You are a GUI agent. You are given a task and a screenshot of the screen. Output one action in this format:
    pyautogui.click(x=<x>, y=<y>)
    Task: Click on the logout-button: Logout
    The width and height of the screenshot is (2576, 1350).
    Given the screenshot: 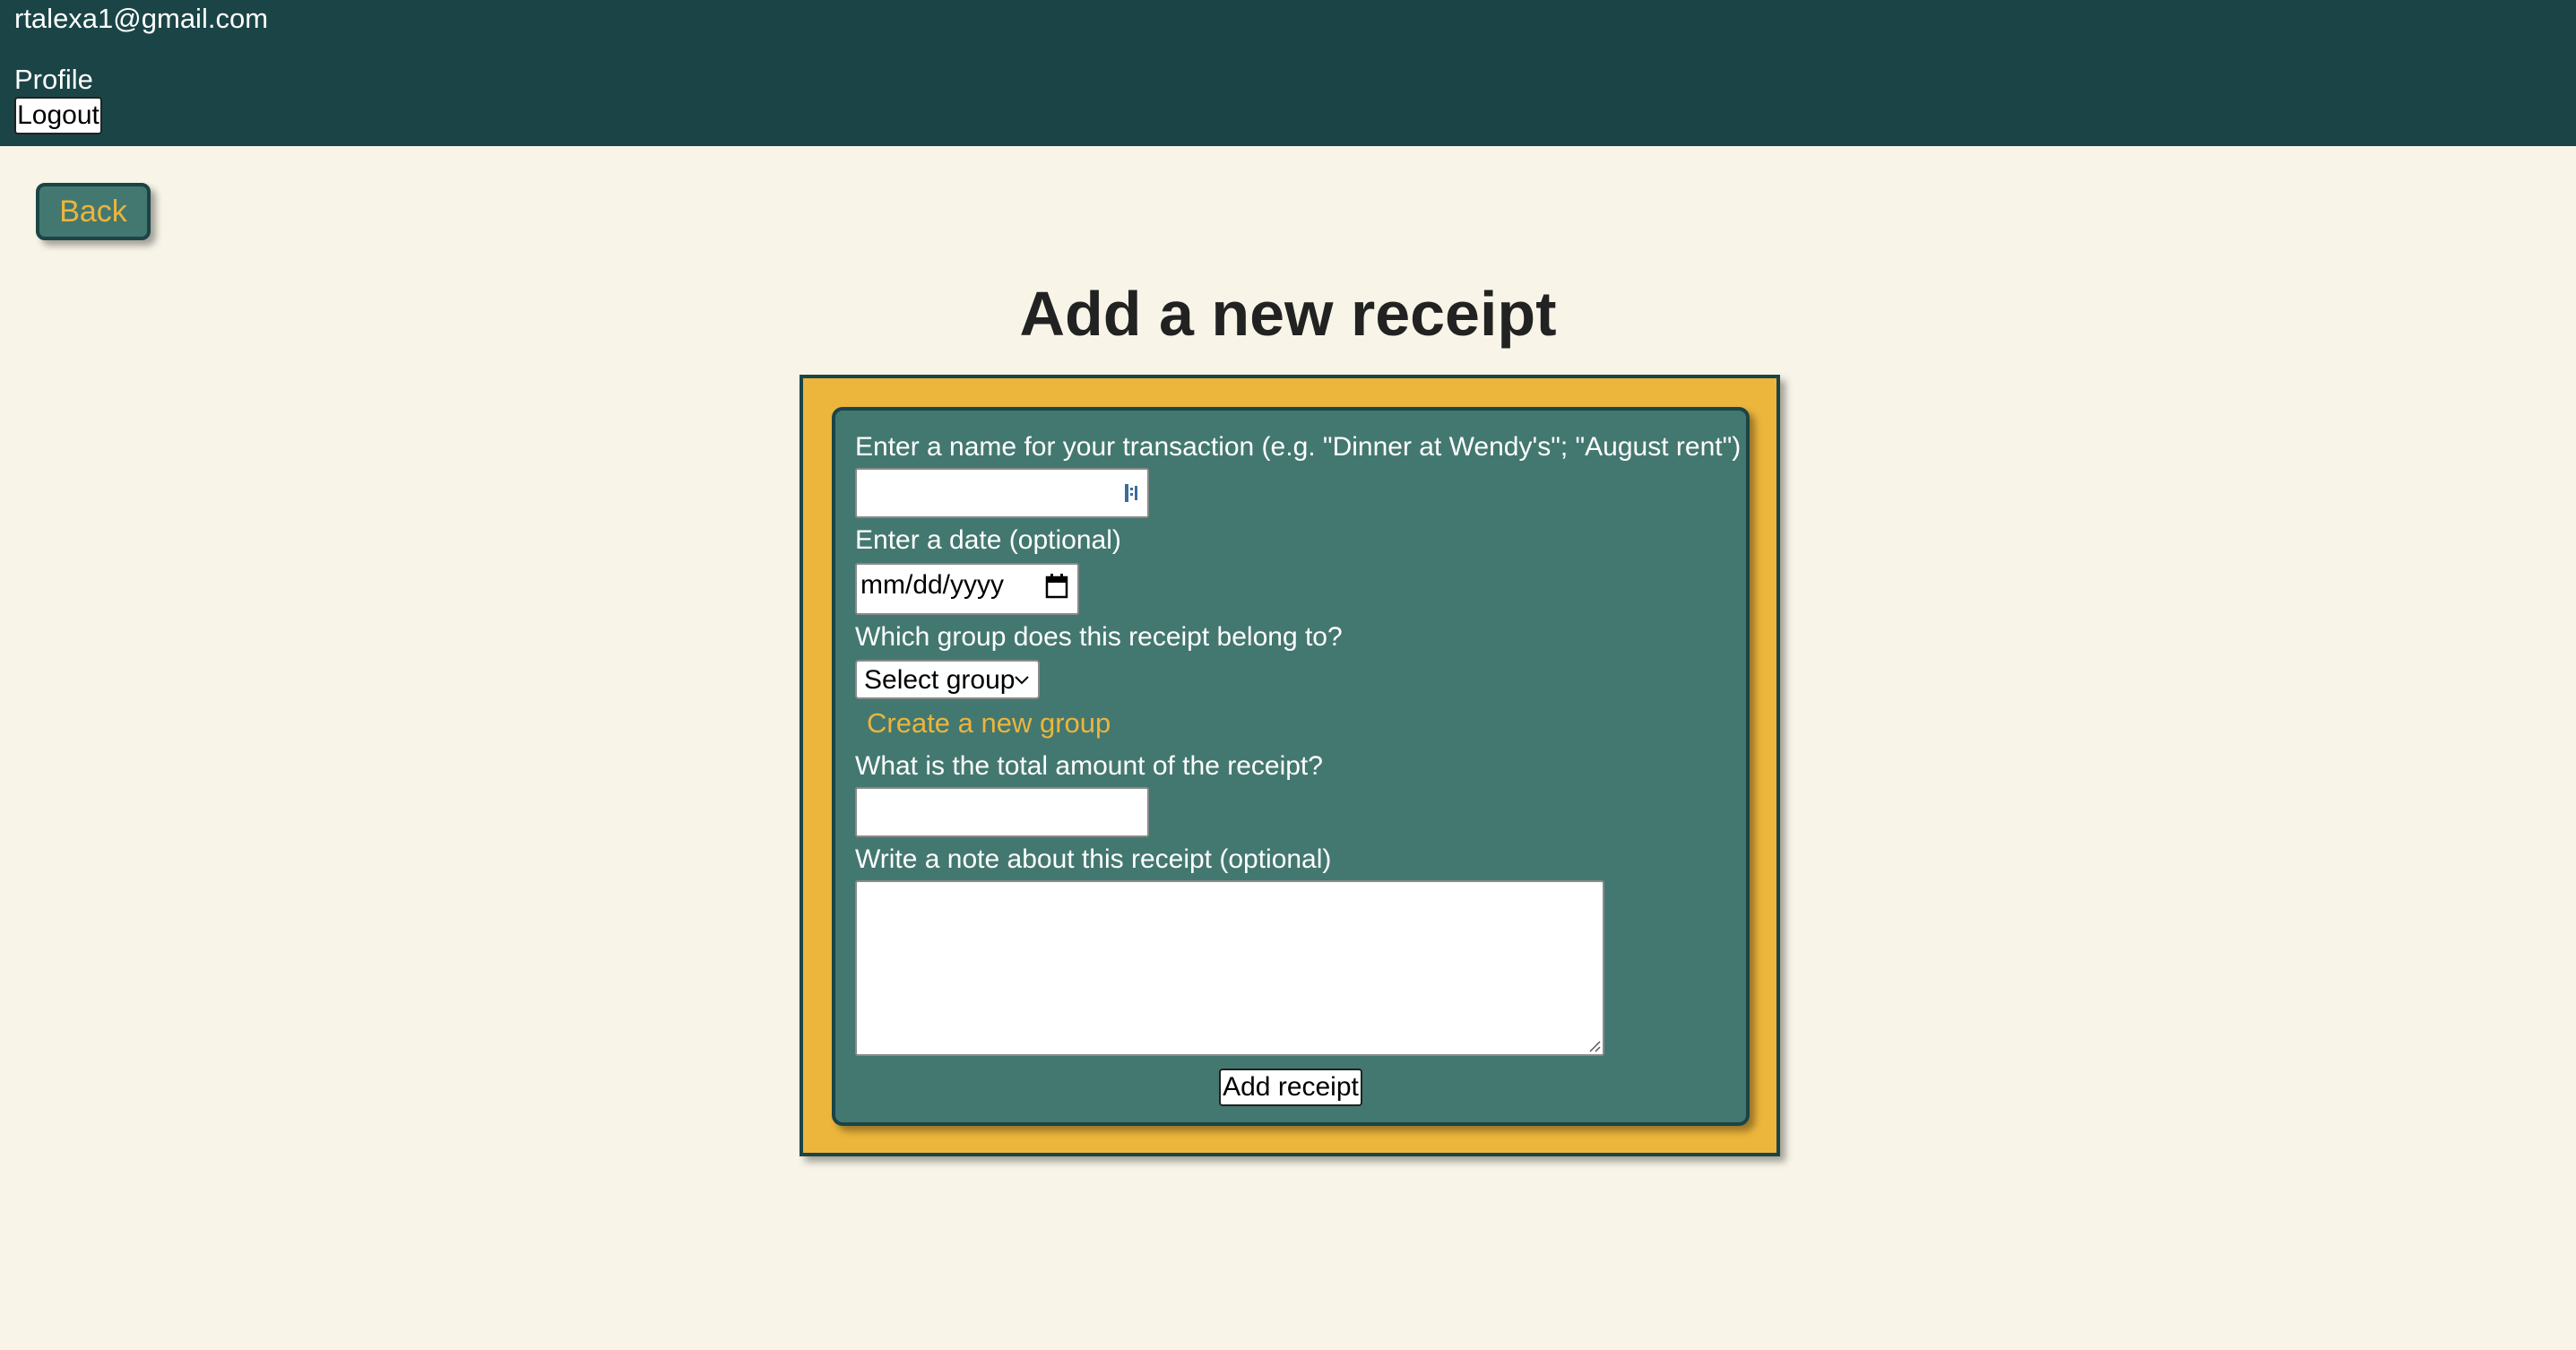 What is the action you would take?
    pyautogui.click(x=58, y=115)
    